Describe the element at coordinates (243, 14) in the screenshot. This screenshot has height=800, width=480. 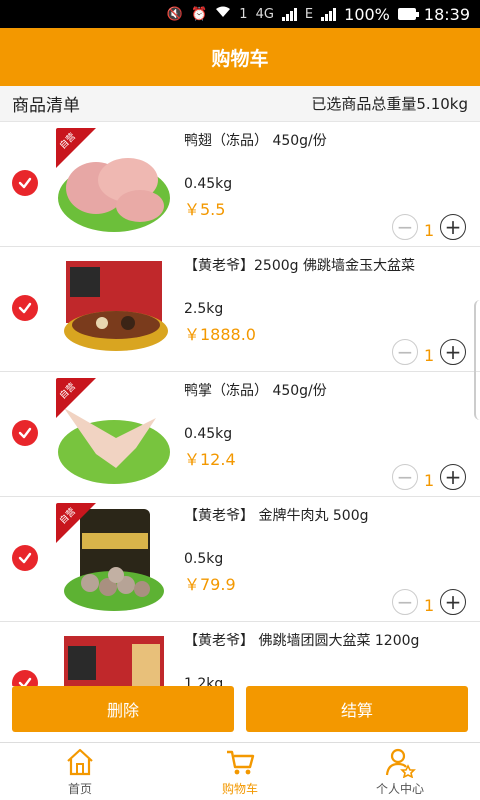
I see `sim-badge: 1` at that location.